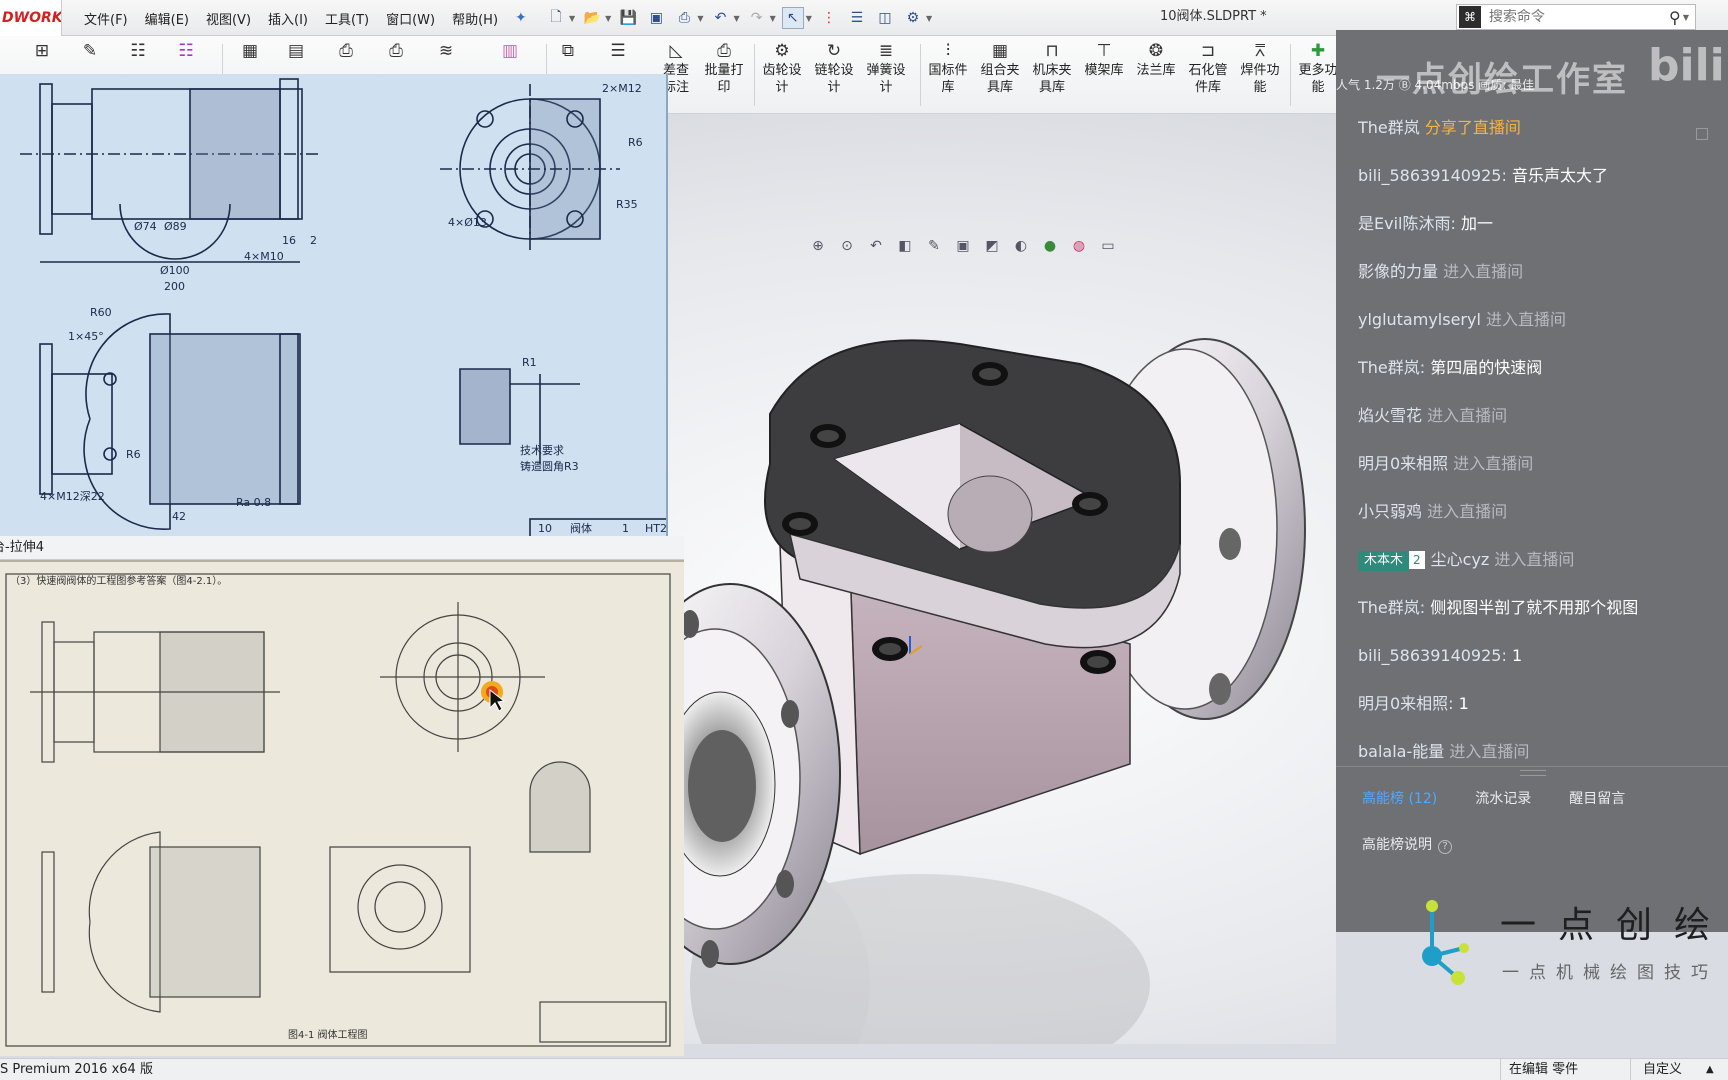 The width and height of the screenshot is (1728, 1080). Describe the element at coordinates (167, 18) in the screenshot. I see `menu-edit: 编辑(E)` at that location.